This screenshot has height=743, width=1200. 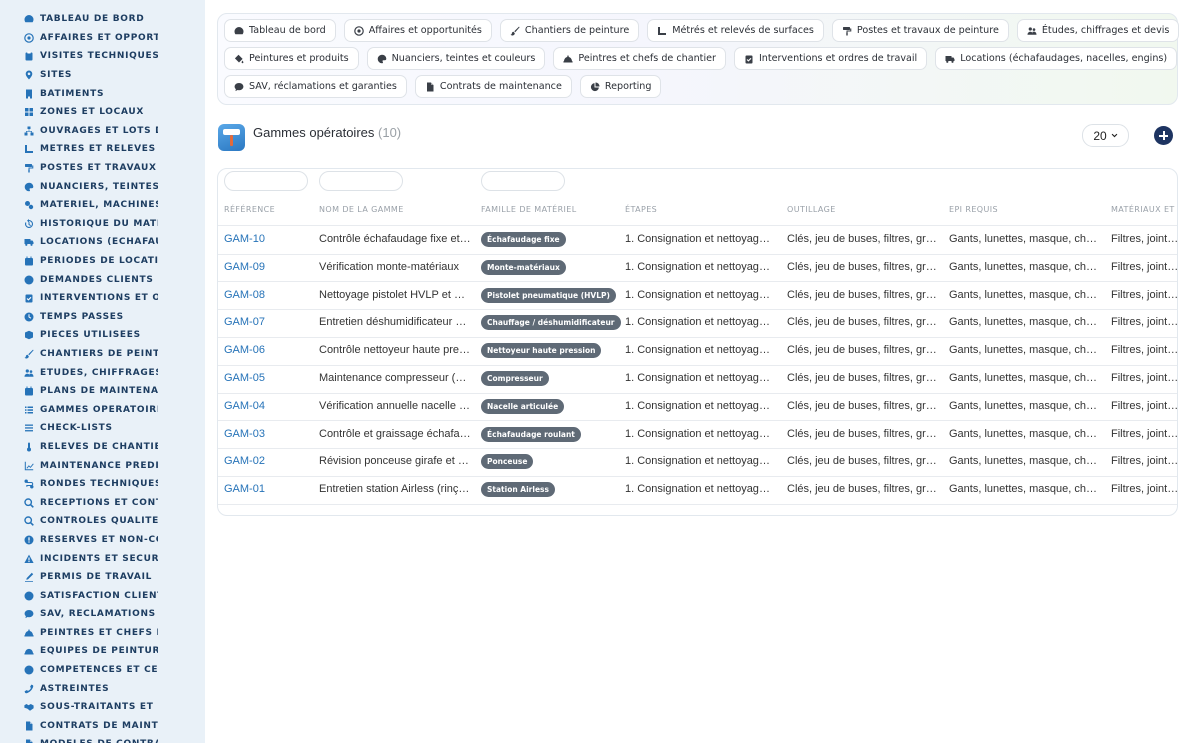 What do you see at coordinates (102, 558) in the screenshot?
I see `sidebar-item: INCIDENTS ET SÉCURITÉ` at bounding box center [102, 558].